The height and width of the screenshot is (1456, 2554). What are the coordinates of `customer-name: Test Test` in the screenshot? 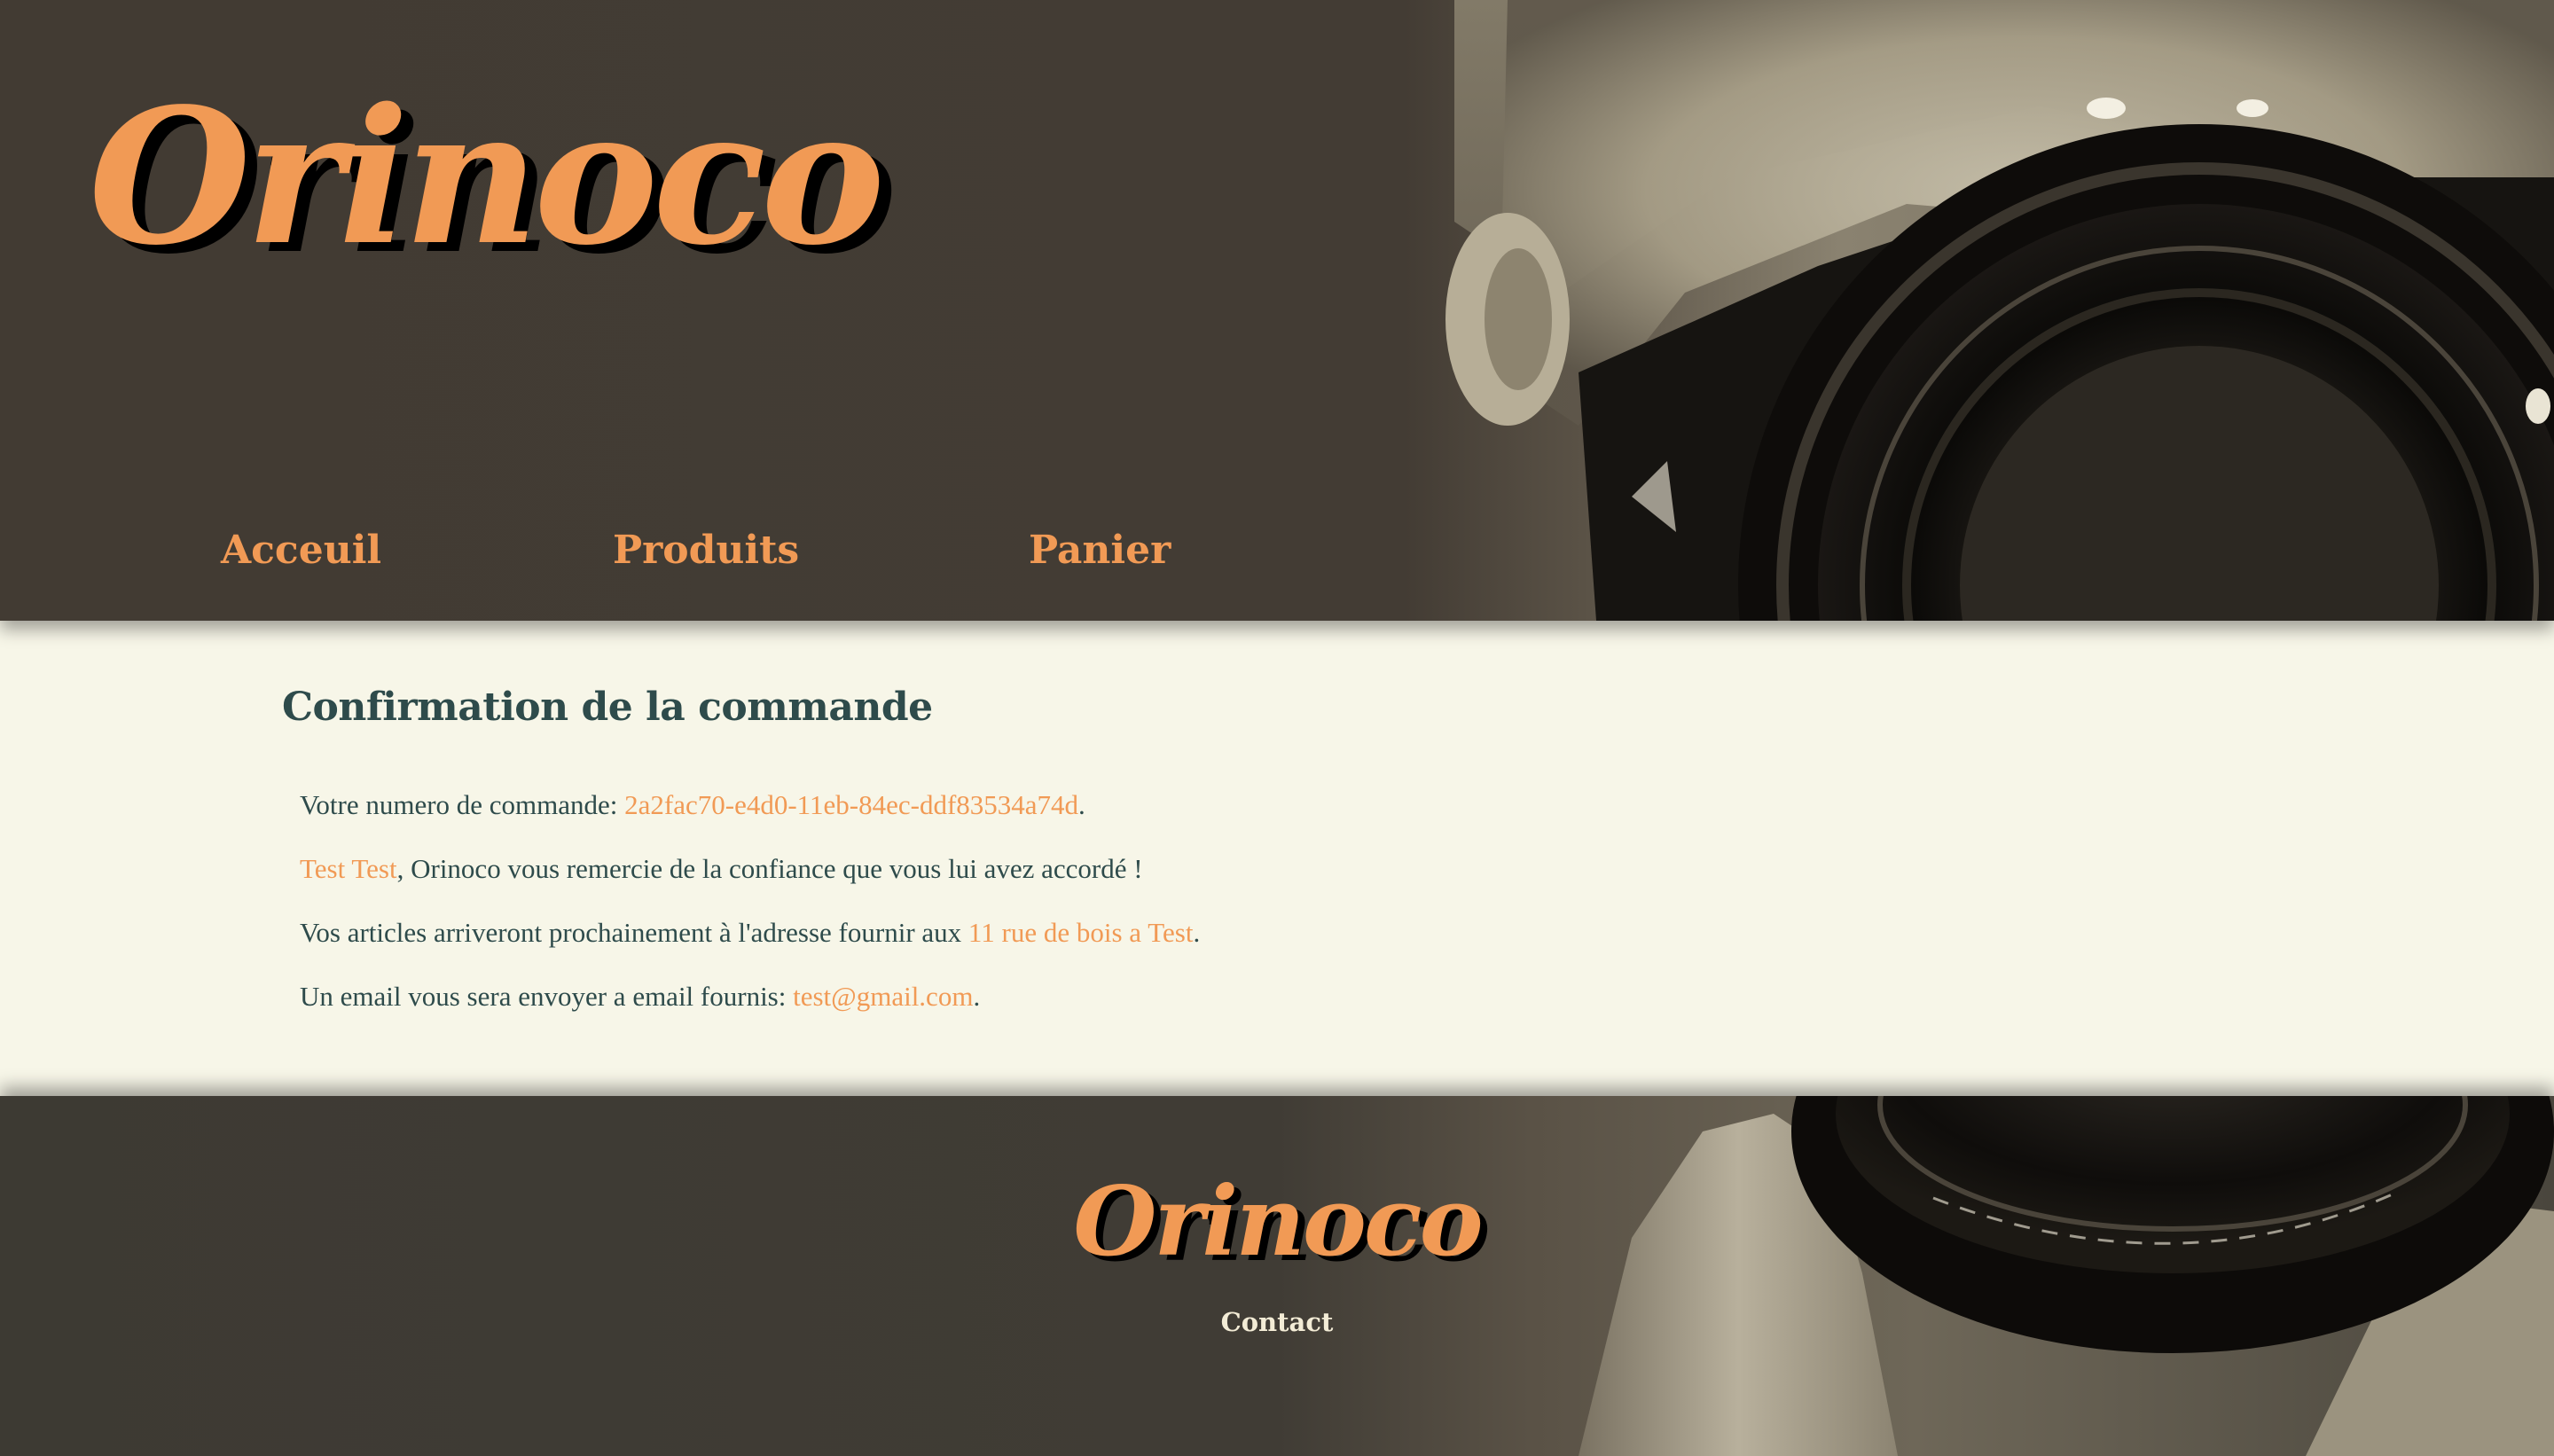 It's located at (348, 868).